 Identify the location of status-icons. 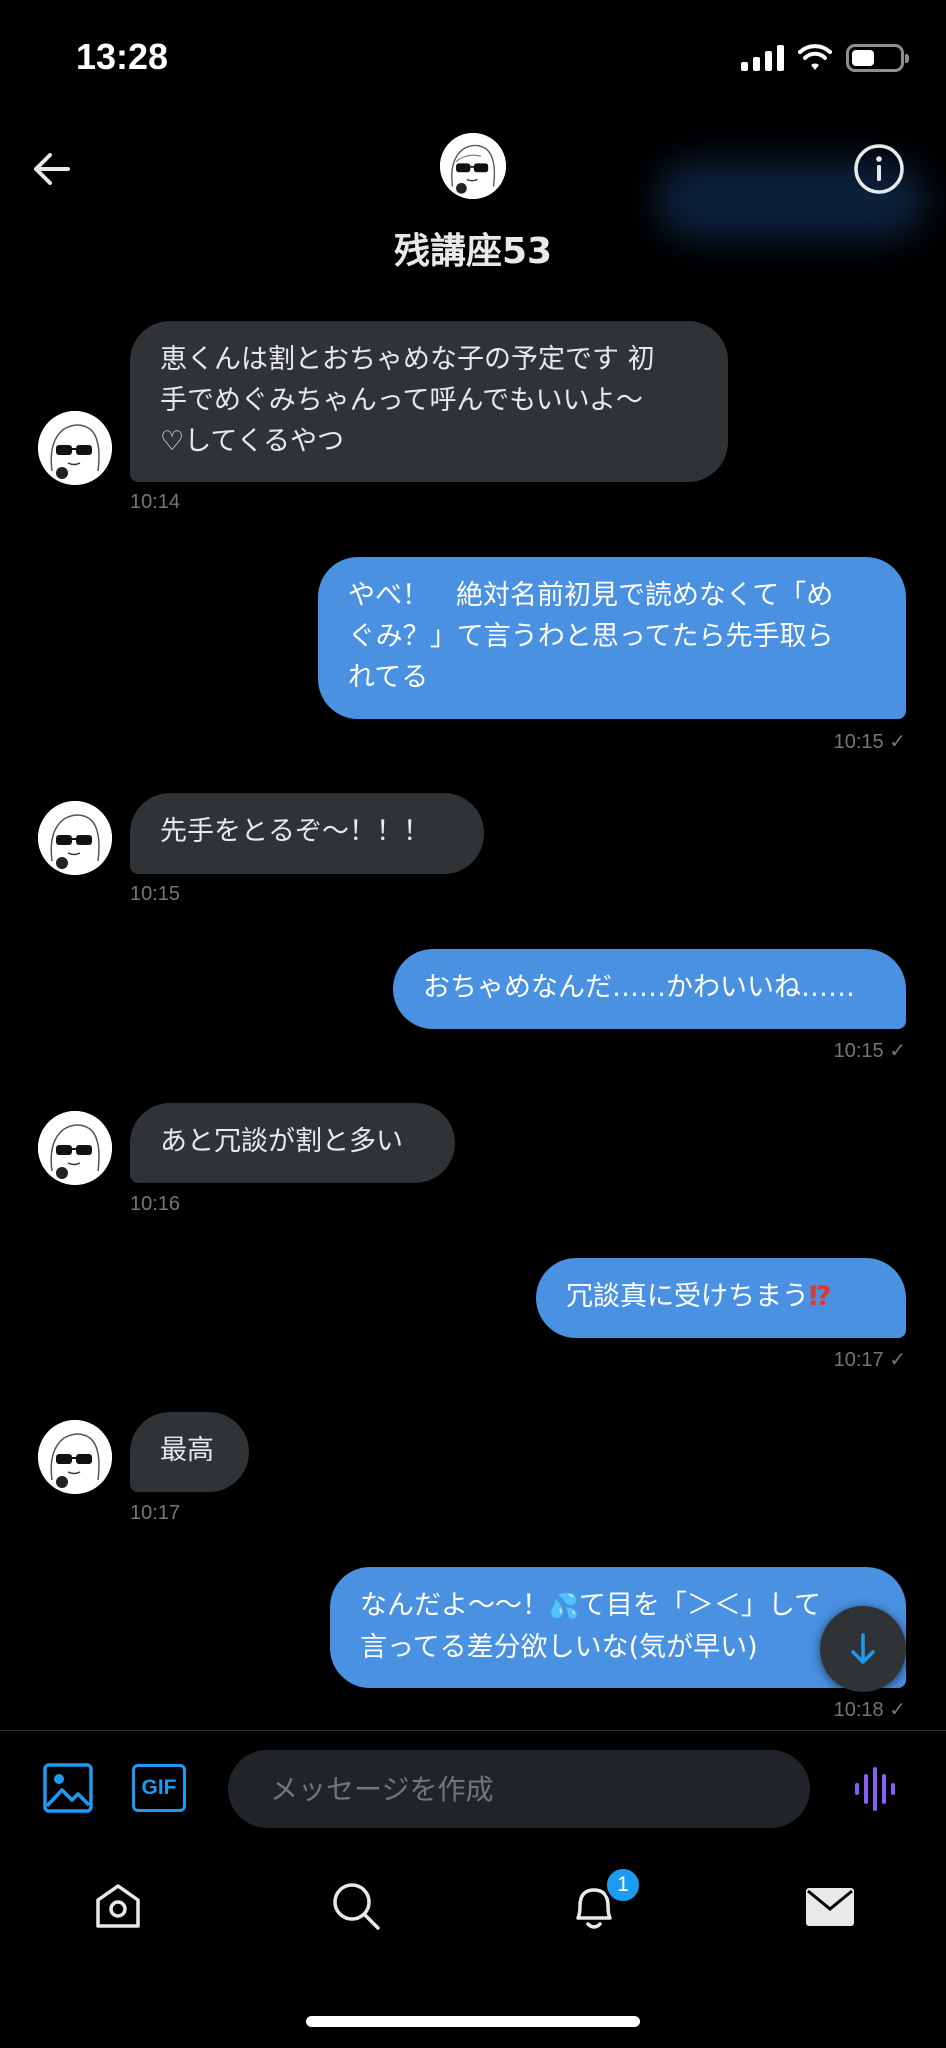
(825, 58).